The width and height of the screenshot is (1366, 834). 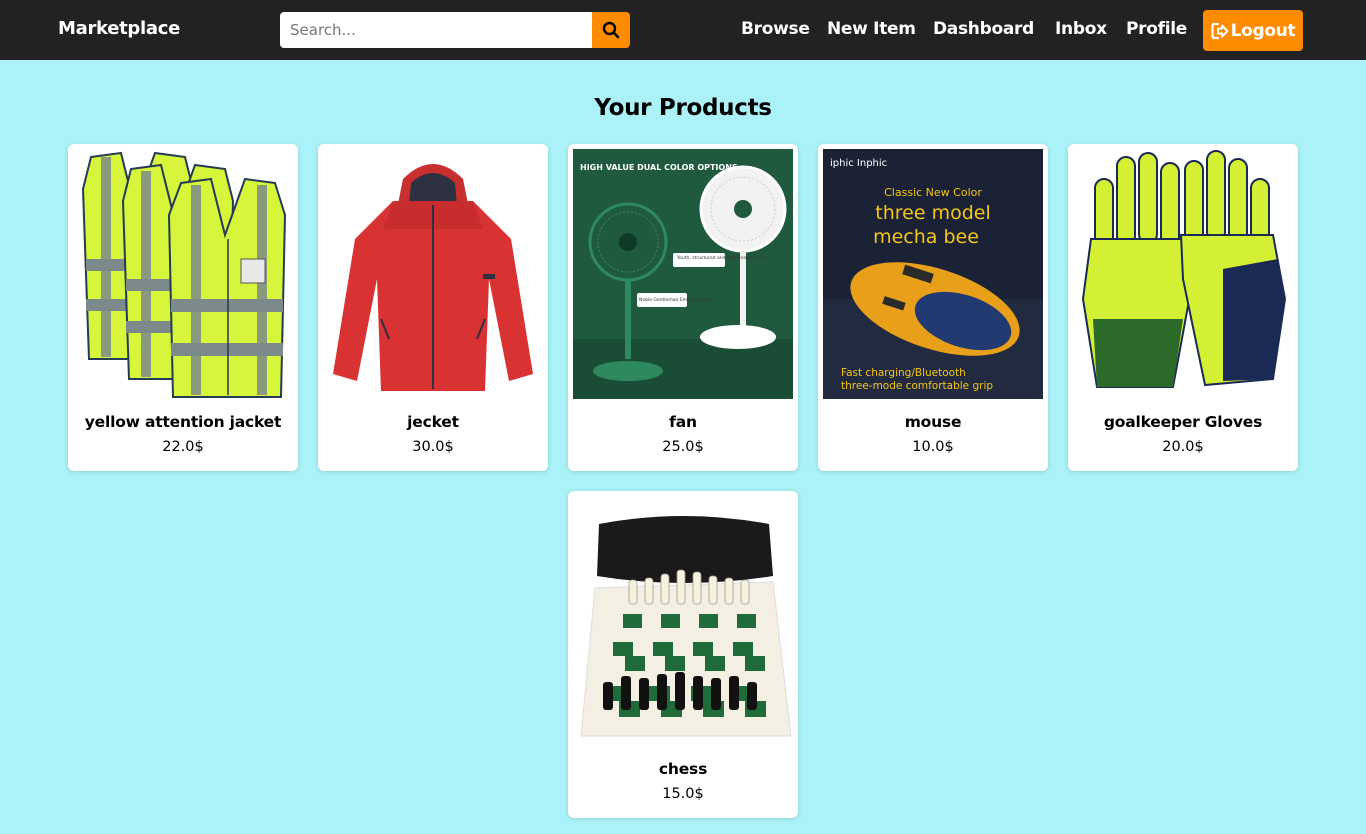 I want to click on safety-vest-image, so click(x=183, y=274).